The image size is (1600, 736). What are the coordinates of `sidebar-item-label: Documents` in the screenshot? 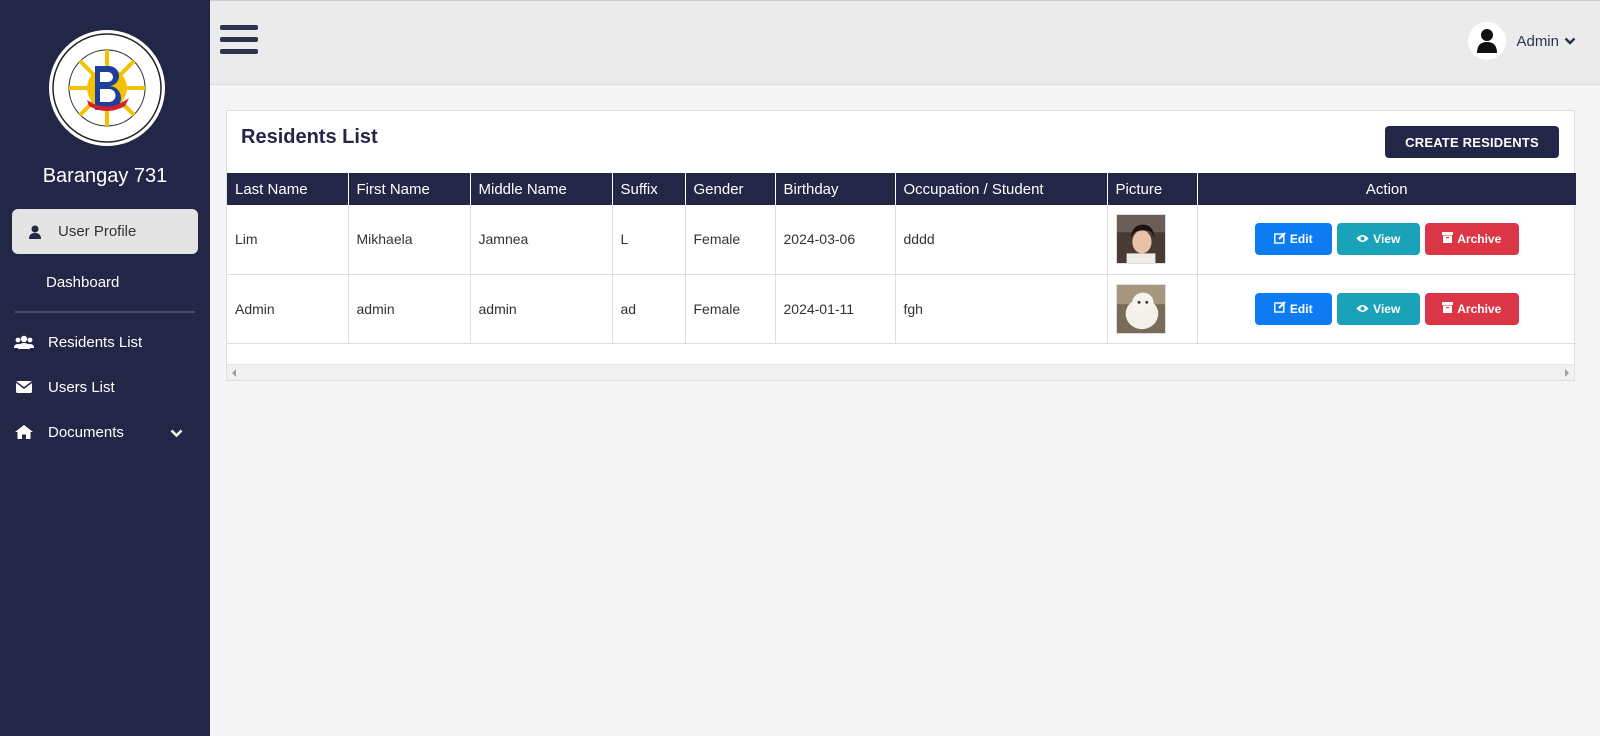 It's located at (86, 432).